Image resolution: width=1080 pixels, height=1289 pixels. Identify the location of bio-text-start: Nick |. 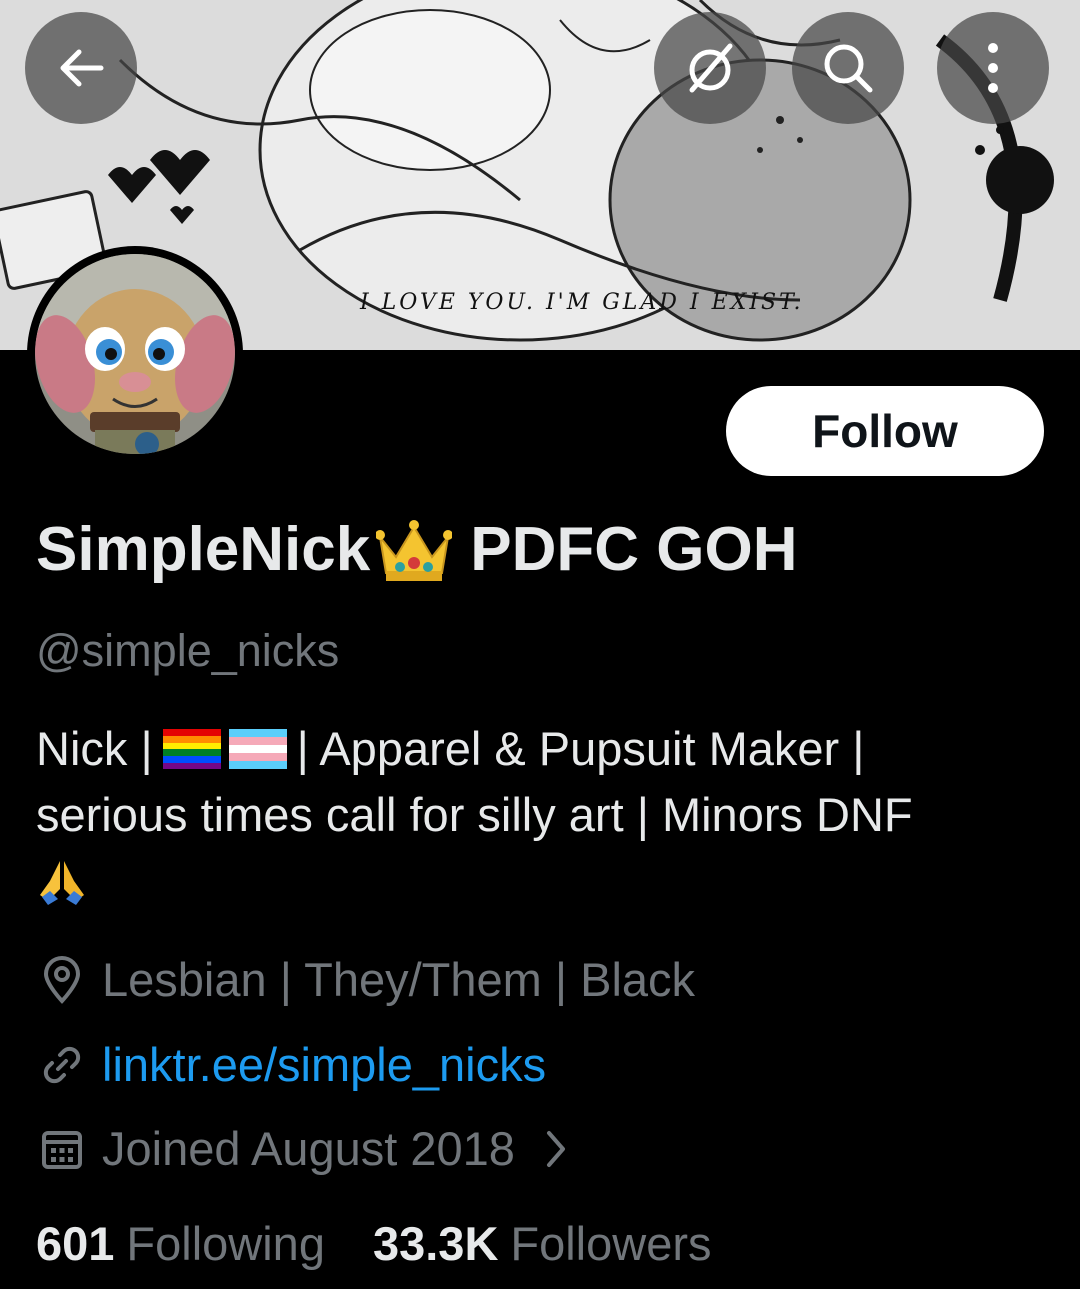
(94, 748).